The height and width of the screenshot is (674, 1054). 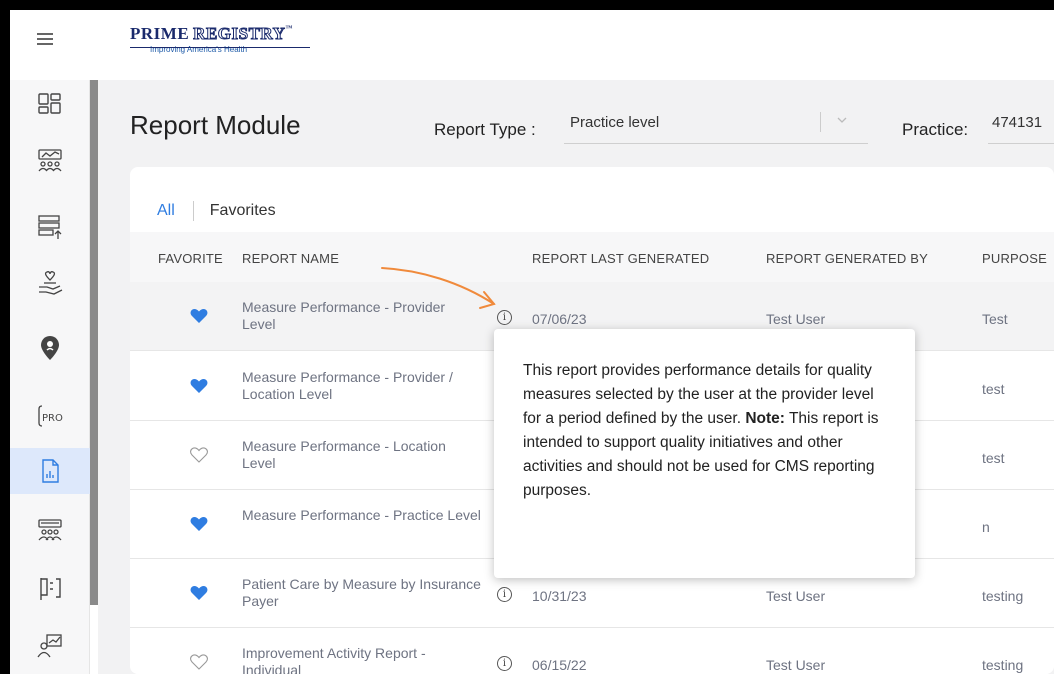 I want to click on report-type-label: Report Type :, so click(x=485, y=129).